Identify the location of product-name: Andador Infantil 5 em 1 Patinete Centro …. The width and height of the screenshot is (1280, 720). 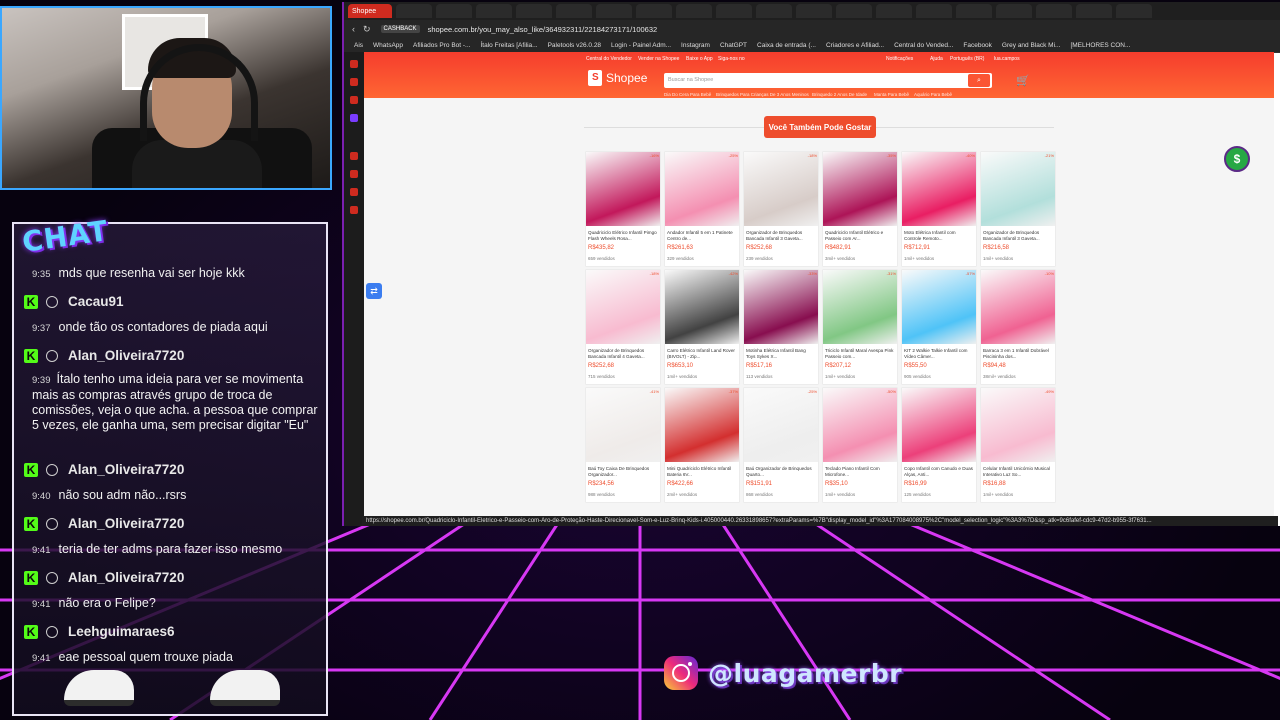
(702, 236).